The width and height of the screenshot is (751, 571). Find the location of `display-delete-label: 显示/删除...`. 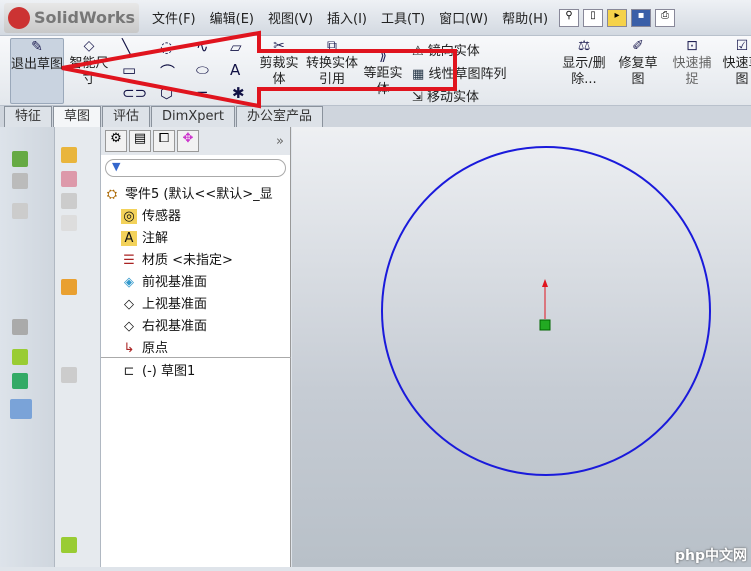

display-delete-label: 显示/删除... is located at coordinates (584, 71).